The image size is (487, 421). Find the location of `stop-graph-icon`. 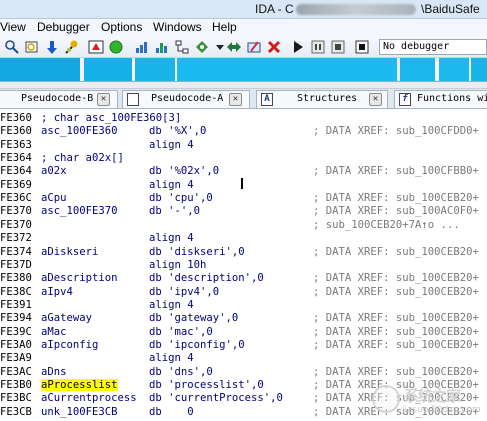

stop-graph-icon is located at coordinates (96, 47).